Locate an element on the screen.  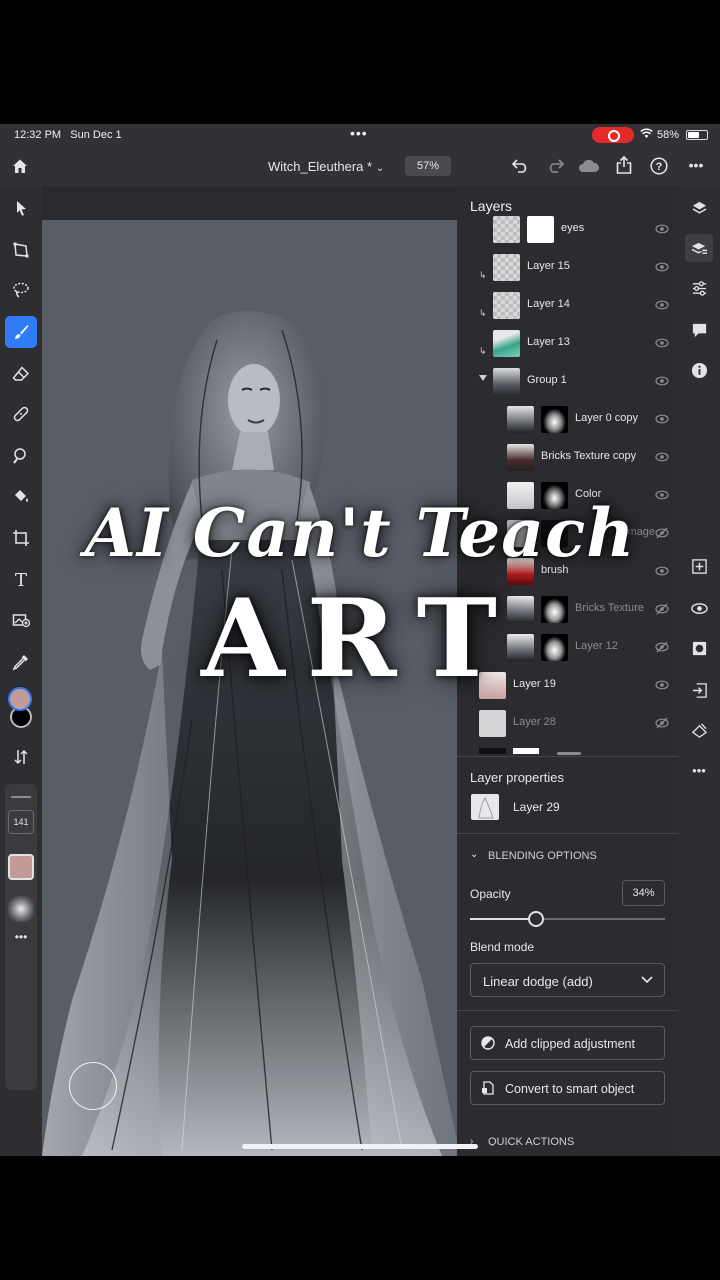
zoom-level: 57% is located at coordinates (428, 166).